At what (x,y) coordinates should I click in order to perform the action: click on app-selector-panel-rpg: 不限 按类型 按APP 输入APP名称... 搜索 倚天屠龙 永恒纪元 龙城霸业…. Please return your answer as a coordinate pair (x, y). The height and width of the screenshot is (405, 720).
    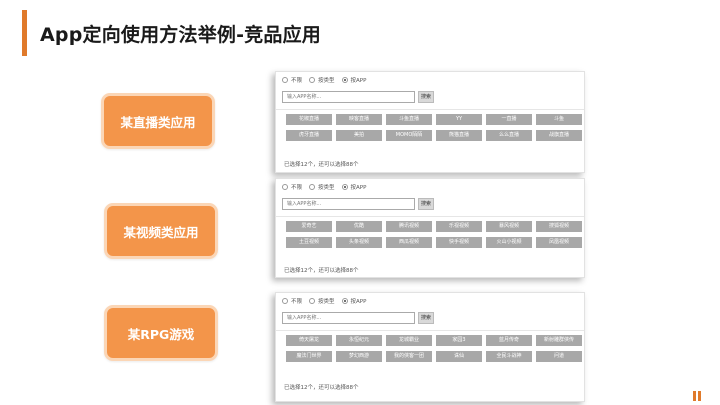
    Looking at the image, I should click on (430, 347).